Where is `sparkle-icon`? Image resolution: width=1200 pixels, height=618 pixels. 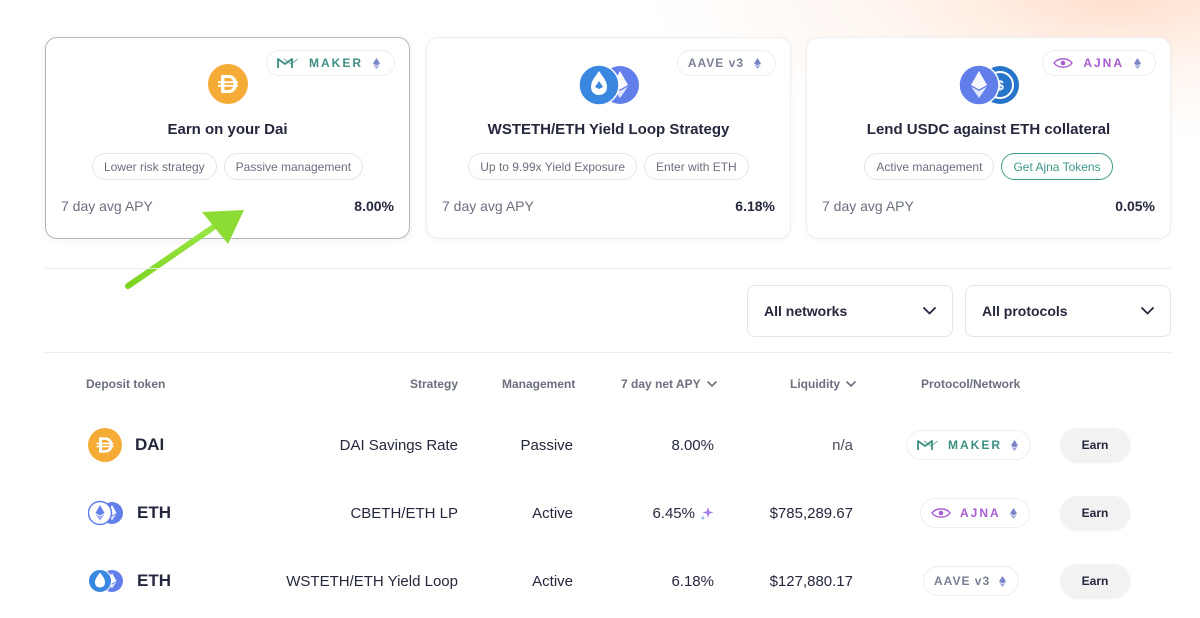 sparkle-icon is located at coordinates (707, 513).